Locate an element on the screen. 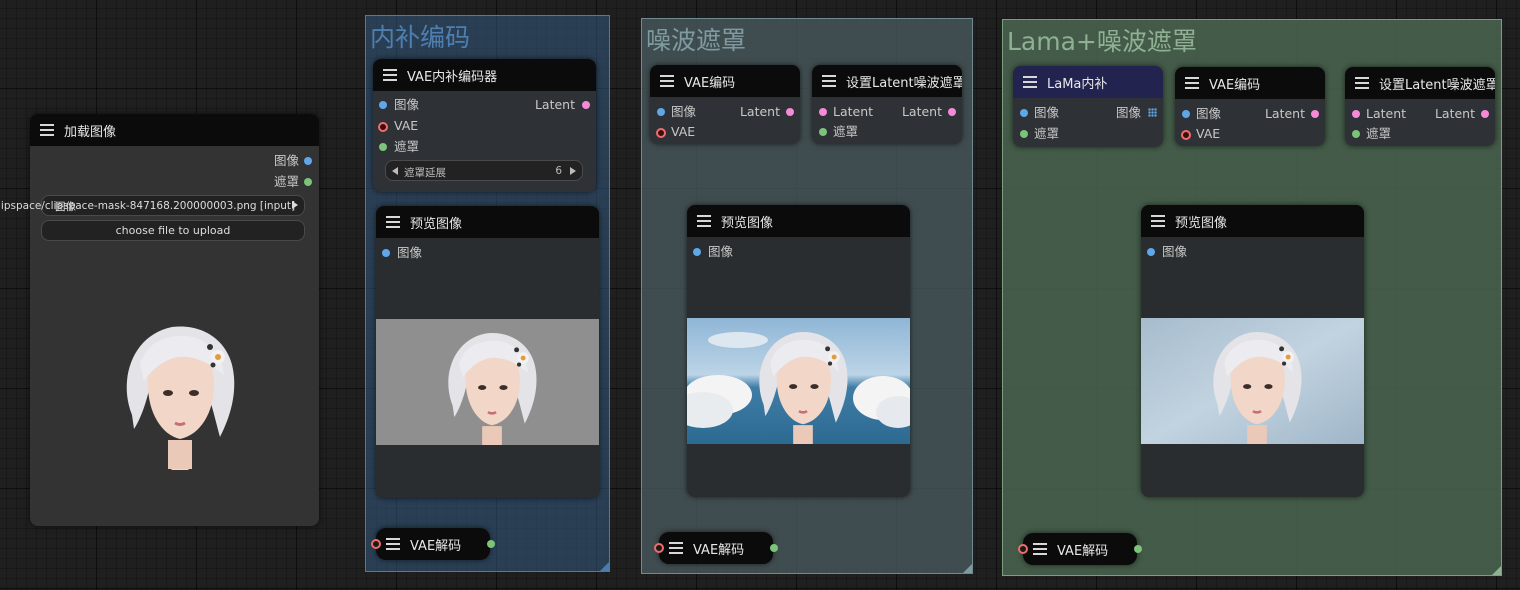  vae-inpaint-encoder-node: VAE内补编码器 图像 Latent VAE 遮罩 遮罩延展 6 is located at coordinates (484, 125).